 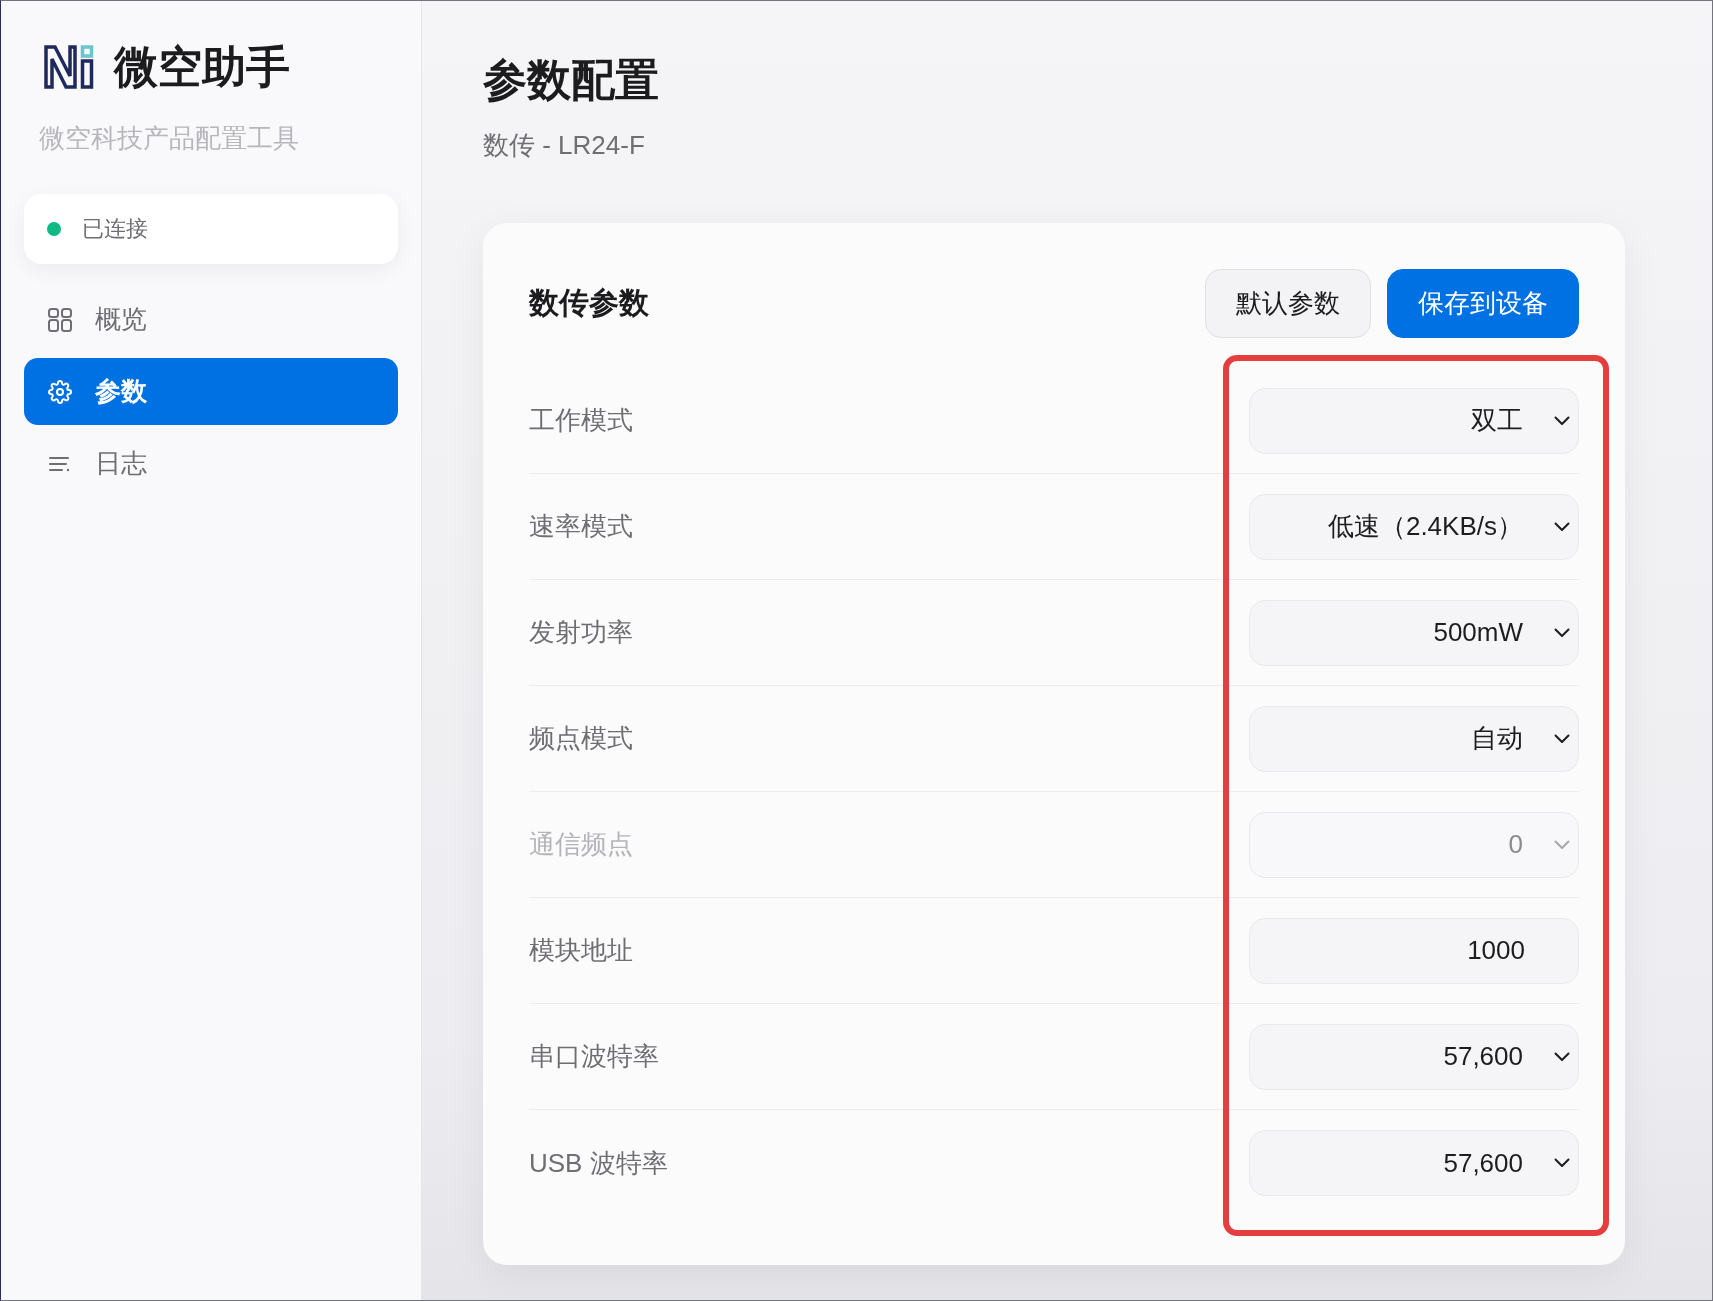 What do you see at coordinates (1483, 303) in the screenshot?
I see `save-button: 保存到设备` at bounding box center [1483, 303].